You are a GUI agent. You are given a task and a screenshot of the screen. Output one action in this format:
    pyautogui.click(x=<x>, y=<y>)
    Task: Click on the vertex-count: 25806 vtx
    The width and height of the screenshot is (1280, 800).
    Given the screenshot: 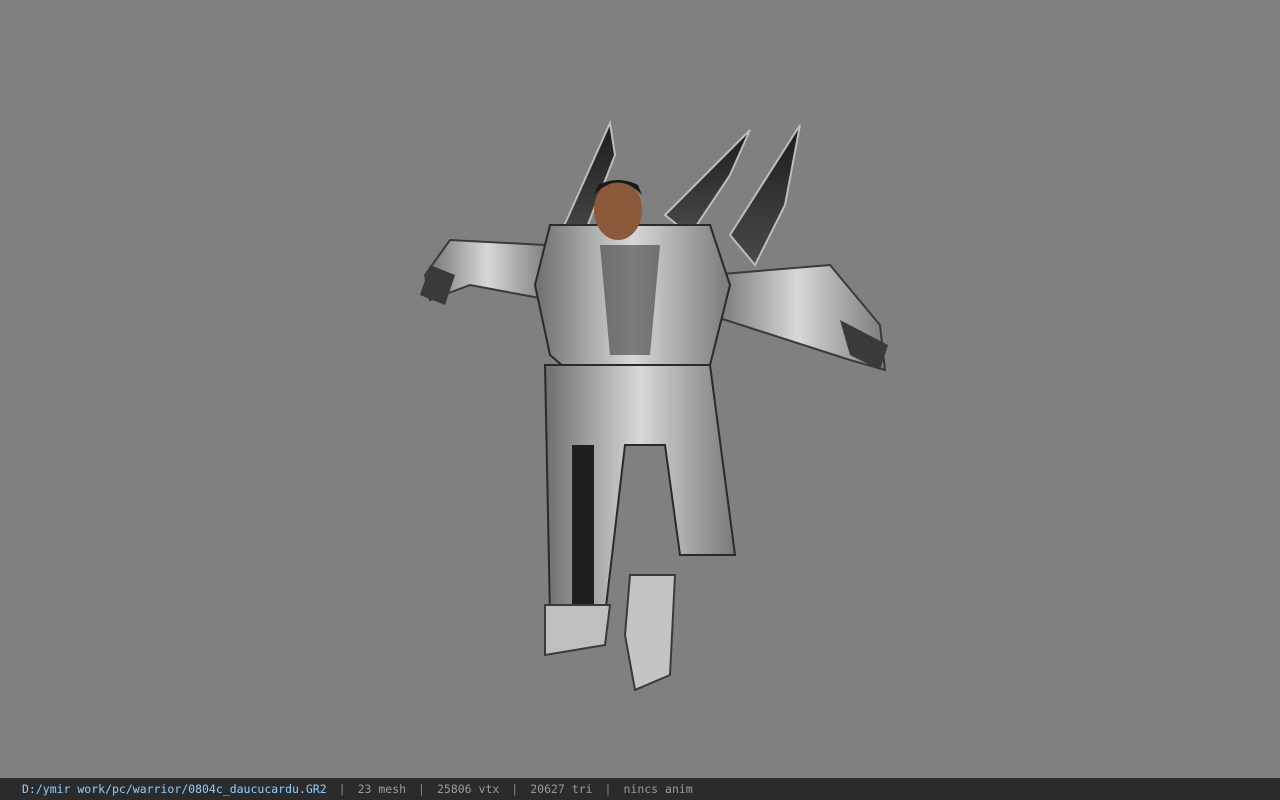 What is the action you would take?
    pyautogui.click(x=468, y=789)
    